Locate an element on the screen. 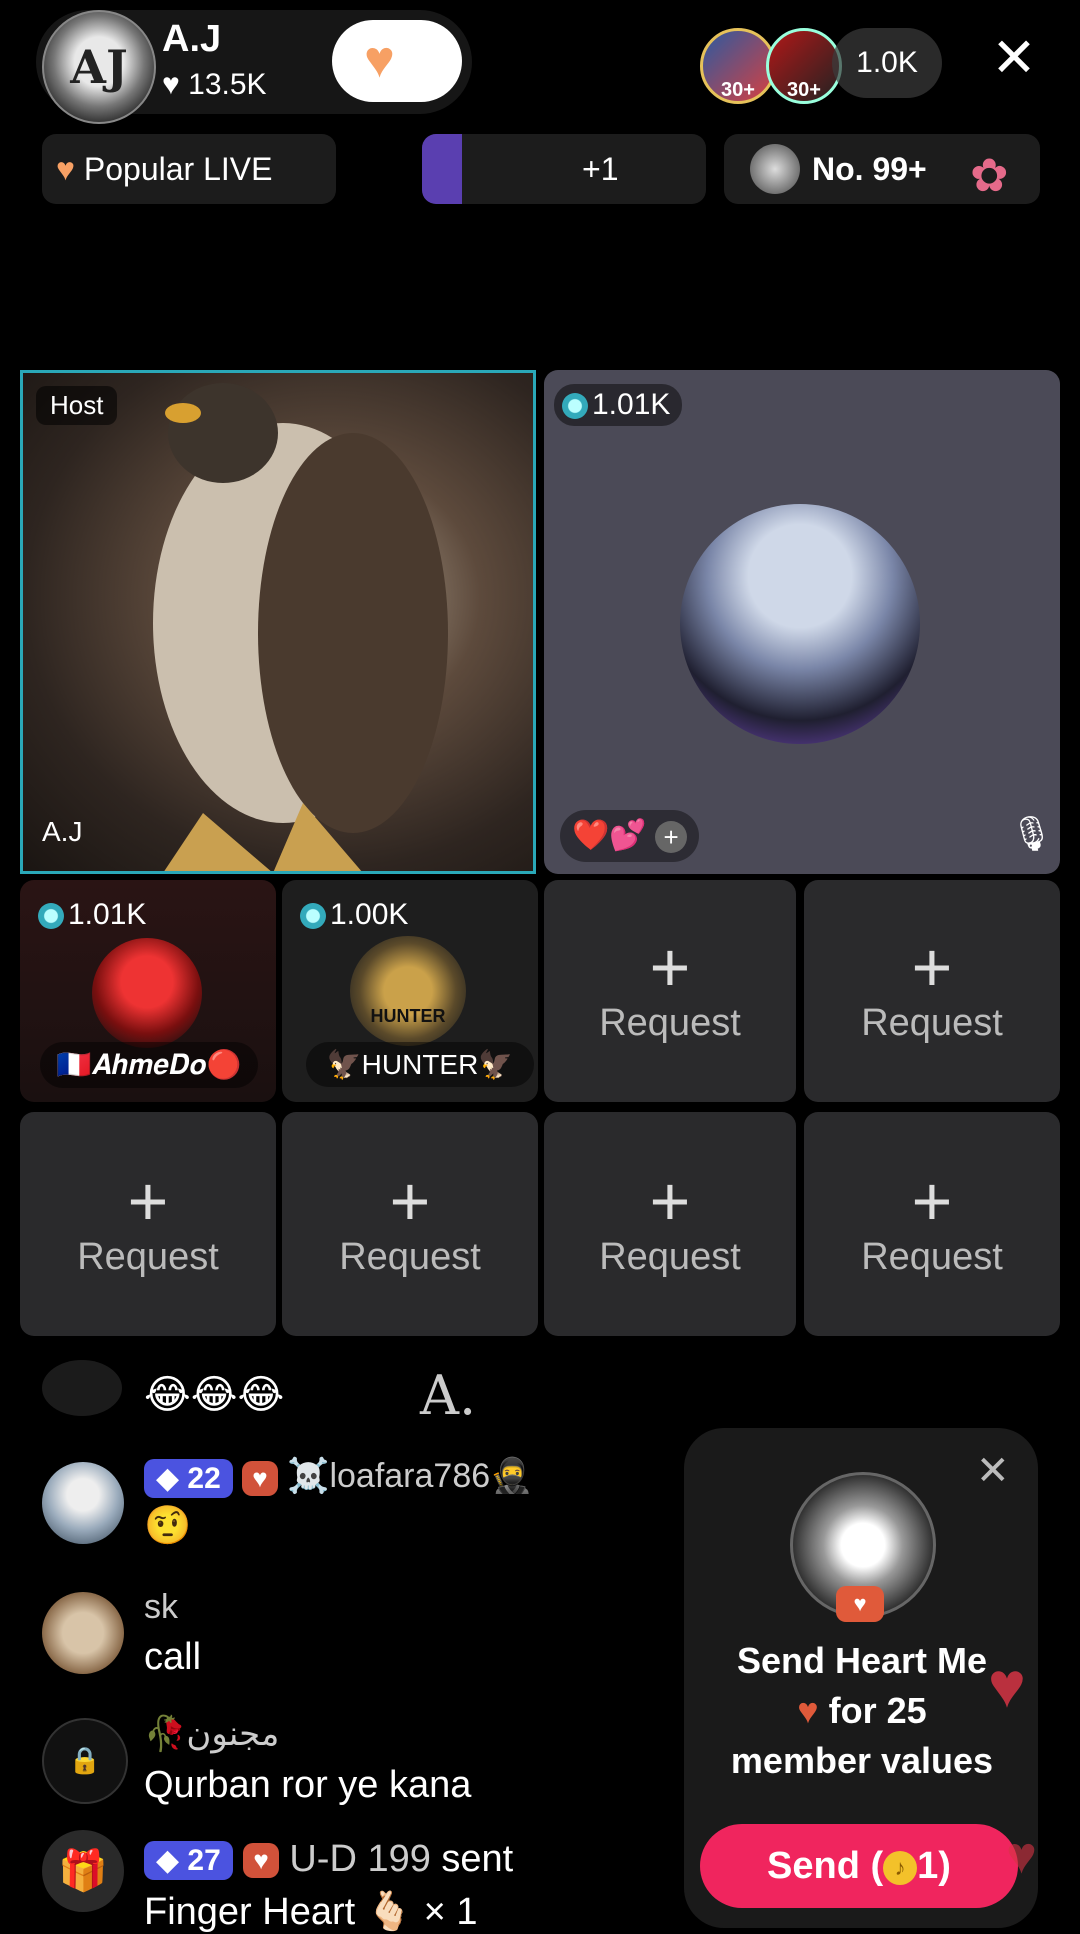  chat-gift-header: ◆ 27 ♥ U-D 199 sent is located at coordinates (328, 1859).